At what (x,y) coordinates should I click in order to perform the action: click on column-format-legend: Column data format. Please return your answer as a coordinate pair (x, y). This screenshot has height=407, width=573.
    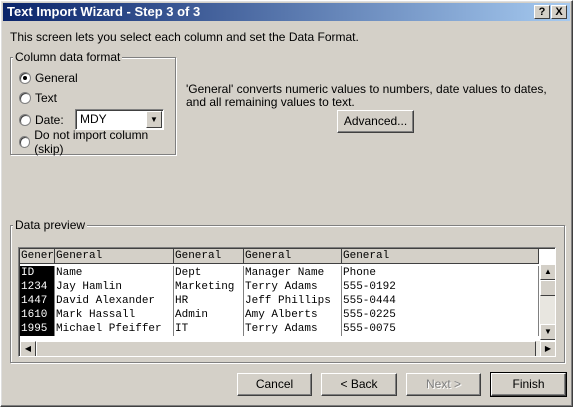
    Looking at the image, I should click on (68, 57).